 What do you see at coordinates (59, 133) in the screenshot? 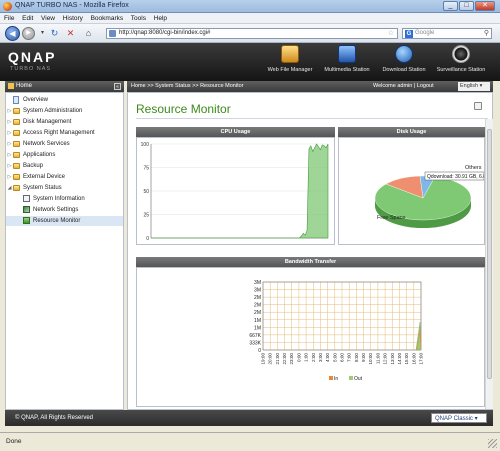
I see `sidebar-item-label: Access Right Management` at bounding box center [59, 133].